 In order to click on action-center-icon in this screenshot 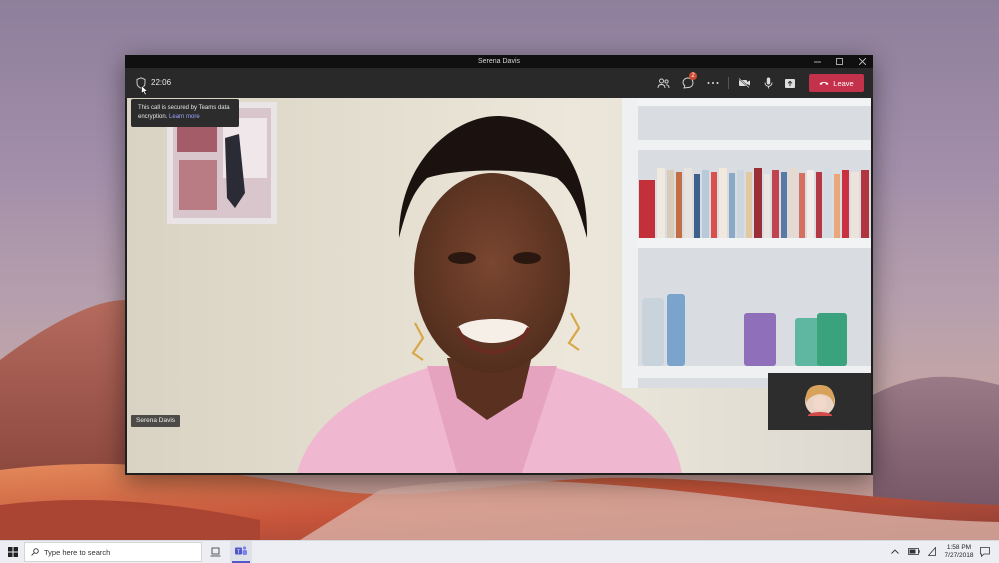, I will do `click(985, 552)`.